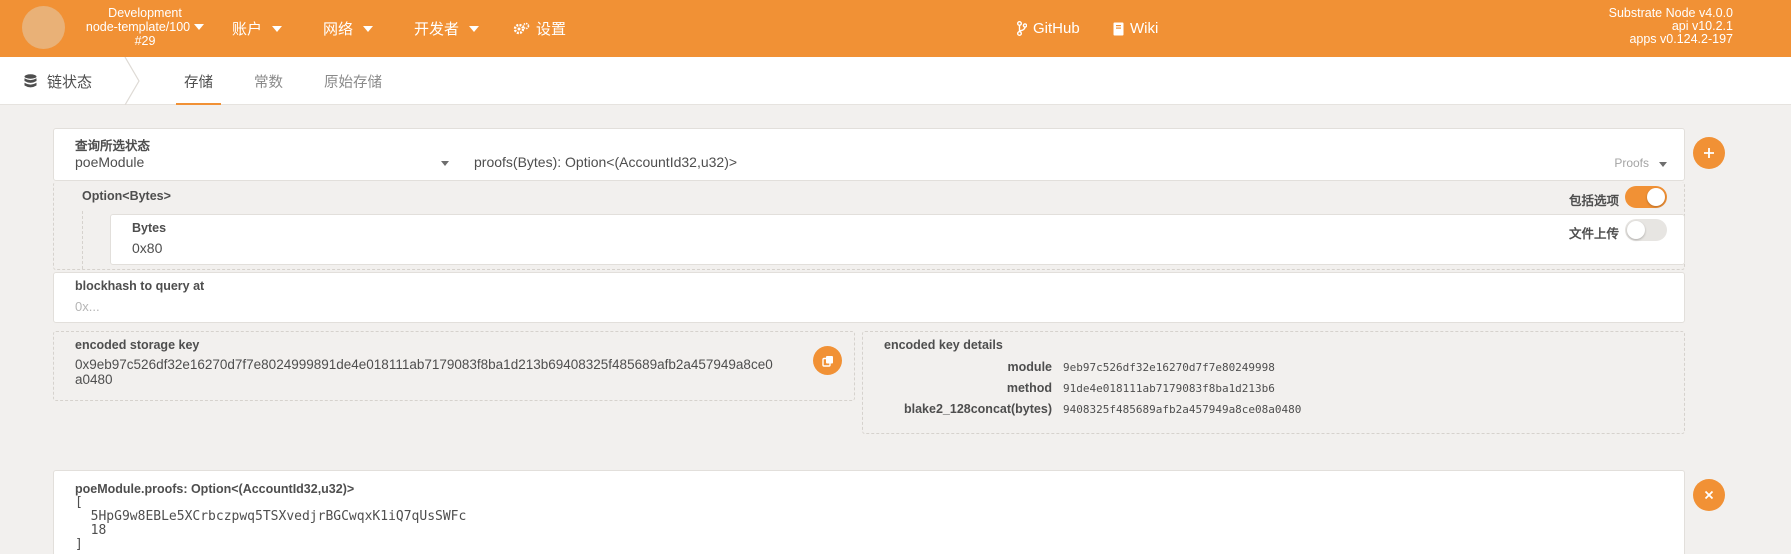 The image size is (1791, 554). Describe the element at coordinates (338, 29) in the screenshot. I see `menu-label: 网络` at that location.